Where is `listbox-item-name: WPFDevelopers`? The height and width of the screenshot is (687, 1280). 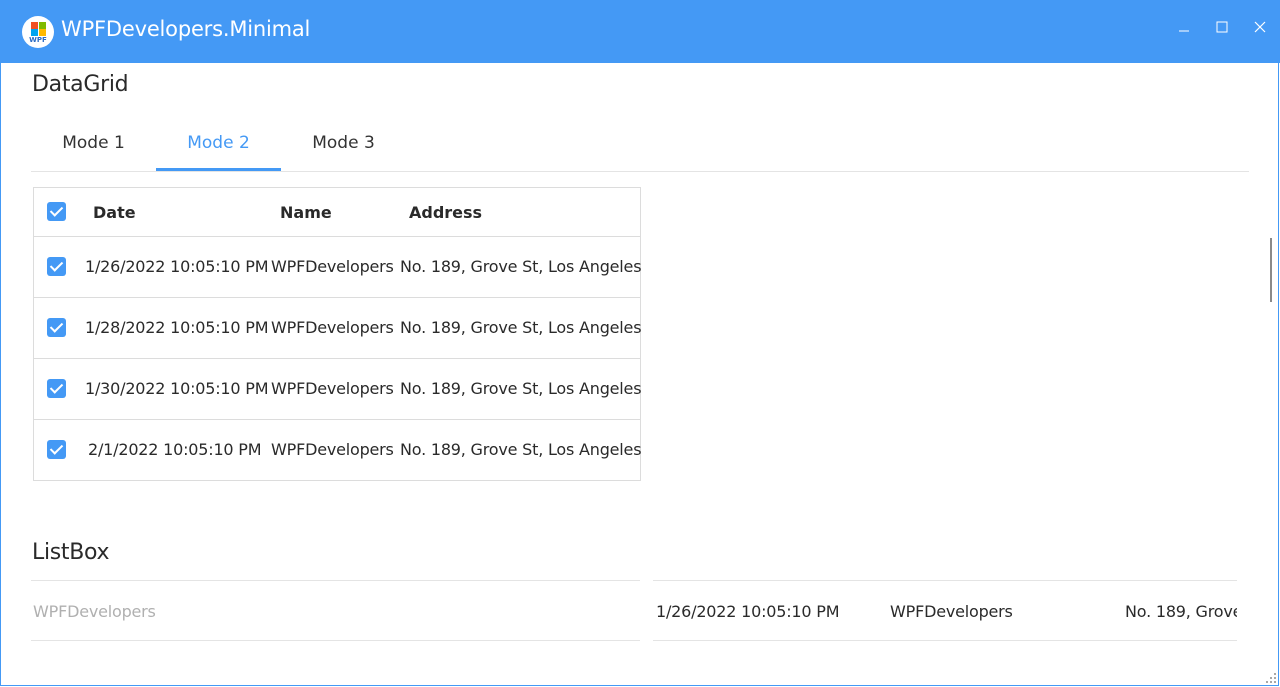
listbox-item-name: WPFDevelopers is located at coordinates (951, 611).